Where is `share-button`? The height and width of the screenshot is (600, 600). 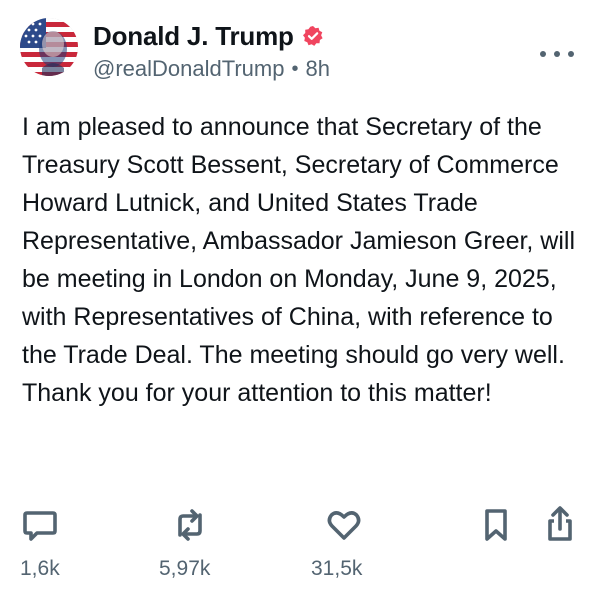 share-button is located at coordinates (560, 525).